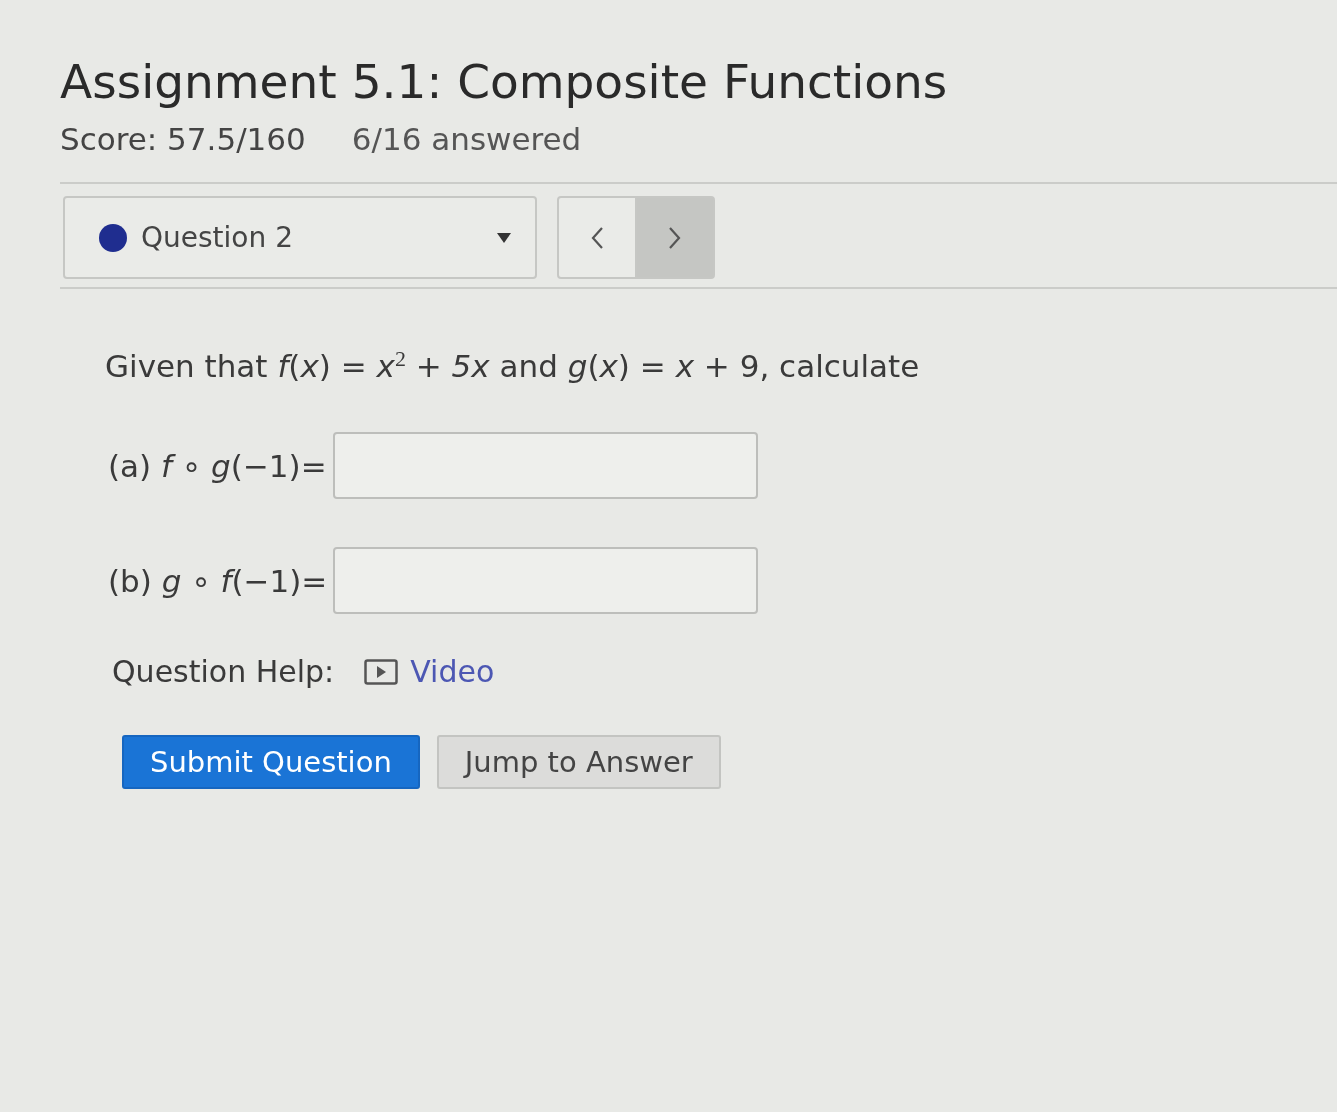 This screenshot has width=1337, height=1112. Describe the element at coordinates (504, 82) in the screenshot. I see `assignment-title: Assignment 5.1: Composite Functions` at that location.